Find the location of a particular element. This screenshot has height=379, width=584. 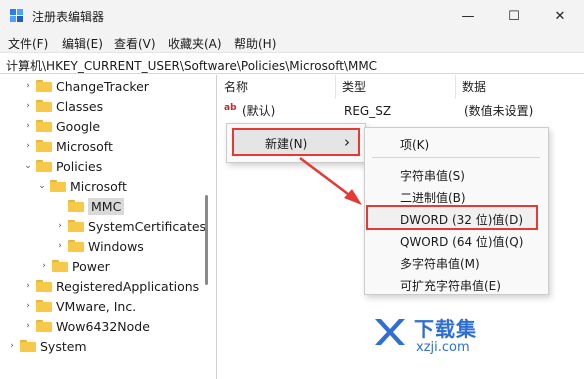

tree-item-systemcertificates: › SystemCertificates is located at coordinates (130, 226).